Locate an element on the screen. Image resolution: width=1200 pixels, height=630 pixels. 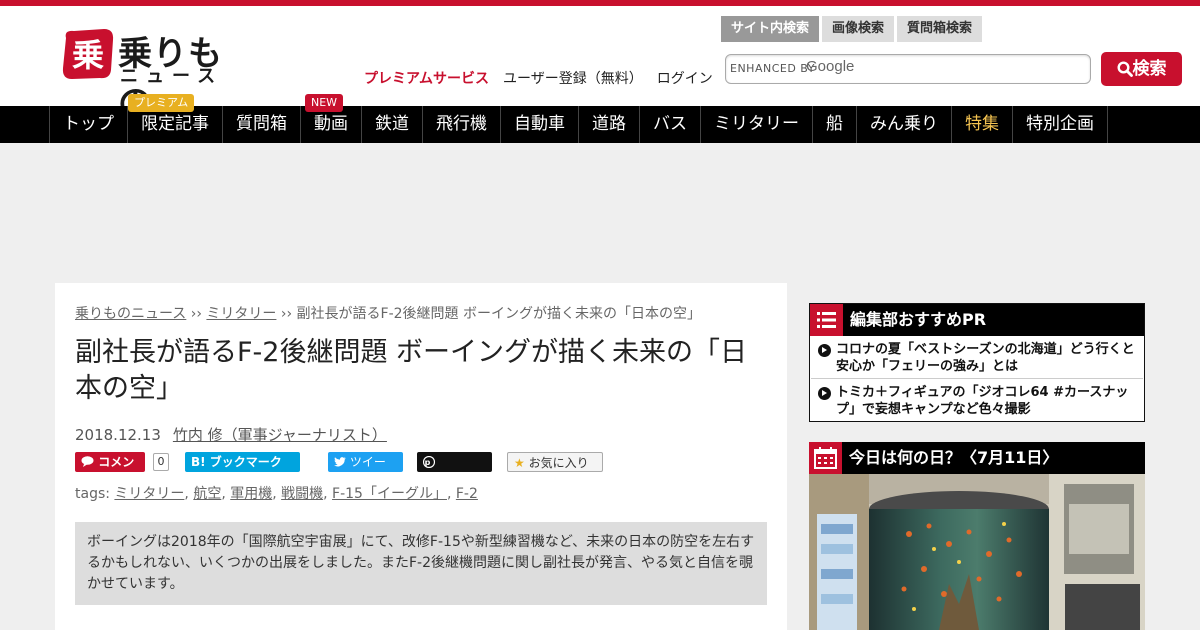
nav-label: 特集 is located at coordinates (982, 124).